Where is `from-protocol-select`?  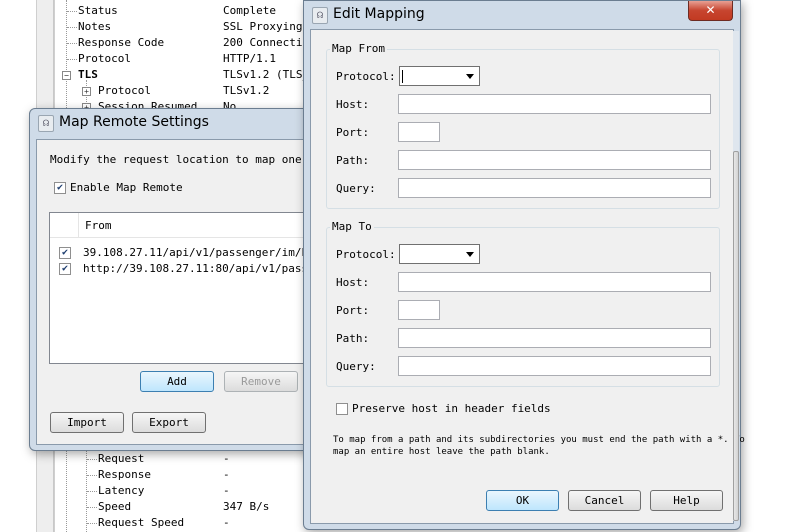
from-protocol-select is located at coordinates (439, 76).